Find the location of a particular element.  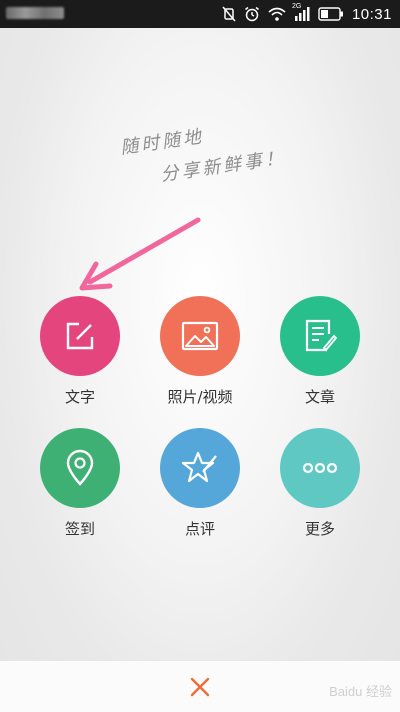

slogan-line-1: 随时随地 is located at coordinates (162, 142).